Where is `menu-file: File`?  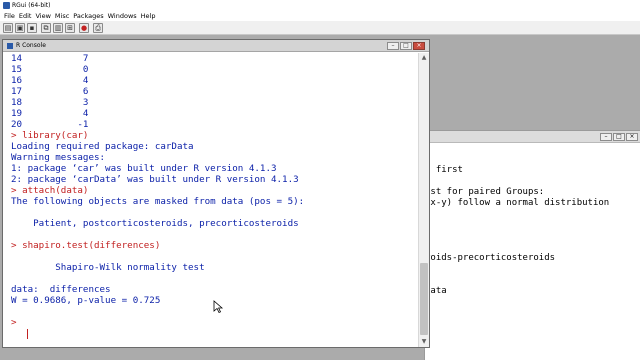 menu-file: File is located at coordinates (8, 16).